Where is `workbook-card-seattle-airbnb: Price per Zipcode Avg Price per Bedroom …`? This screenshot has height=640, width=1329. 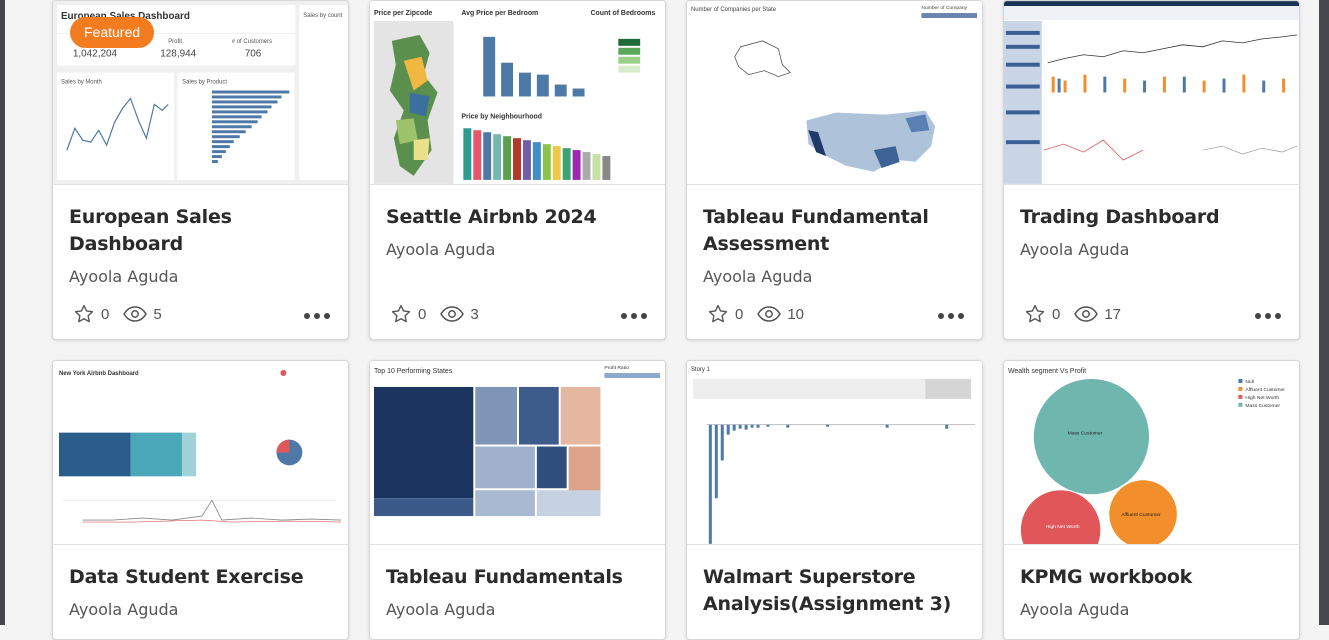 workbook-card-seattle-airbnb: Price per Zipcode Avg Price per Bedroom … is located at coordinates (517, 170).